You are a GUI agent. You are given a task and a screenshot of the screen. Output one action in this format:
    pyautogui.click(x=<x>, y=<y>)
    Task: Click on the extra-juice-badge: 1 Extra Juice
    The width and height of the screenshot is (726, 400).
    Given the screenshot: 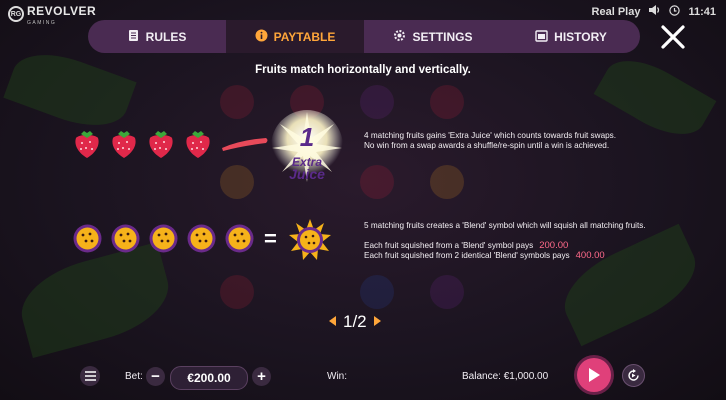 What is the action you would take?
    pyautogui.click(x=307, y=152)
    